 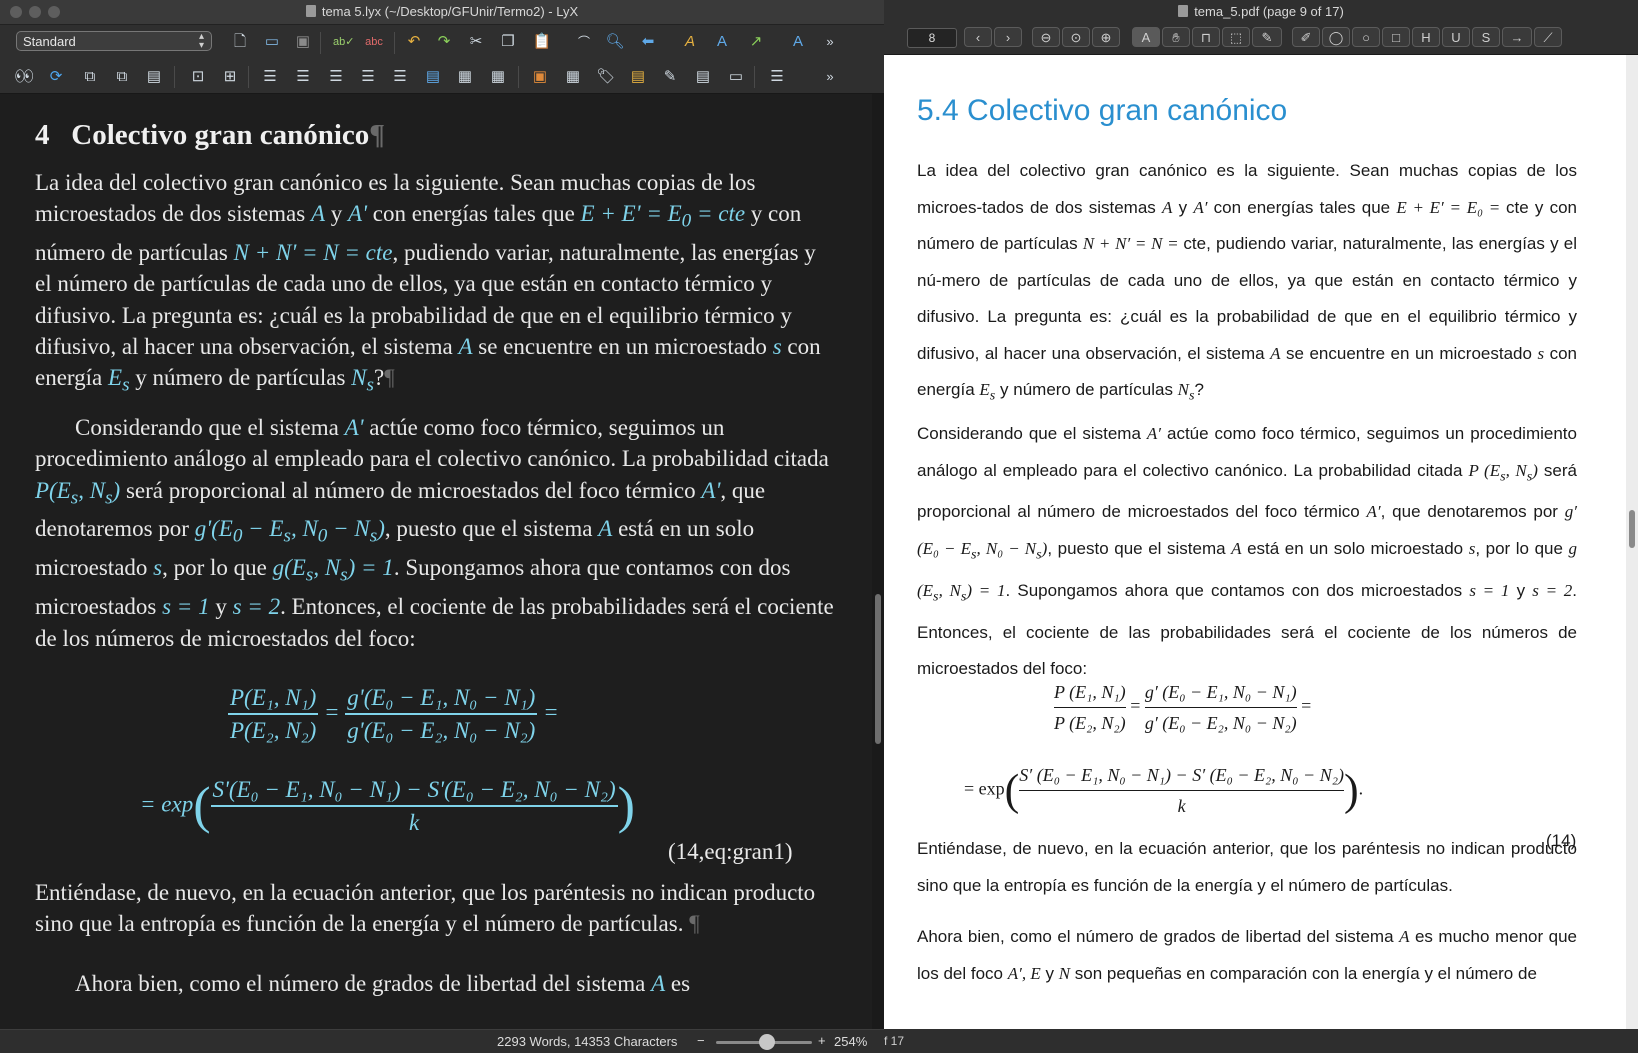 What do you see at coordinates (648, 42) in the screenshot?
I see `back-icon: ⬅` at bounding box center [648, 42].